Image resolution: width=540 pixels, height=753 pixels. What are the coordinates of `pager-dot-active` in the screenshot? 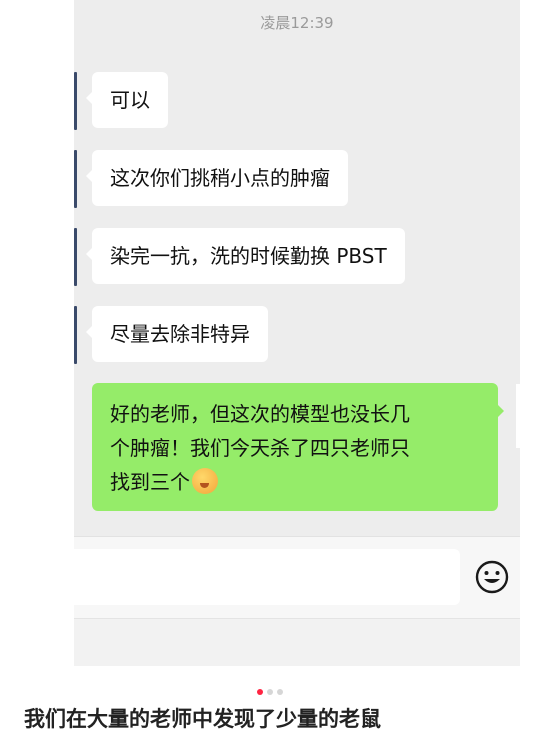 It's located at (260, 692).